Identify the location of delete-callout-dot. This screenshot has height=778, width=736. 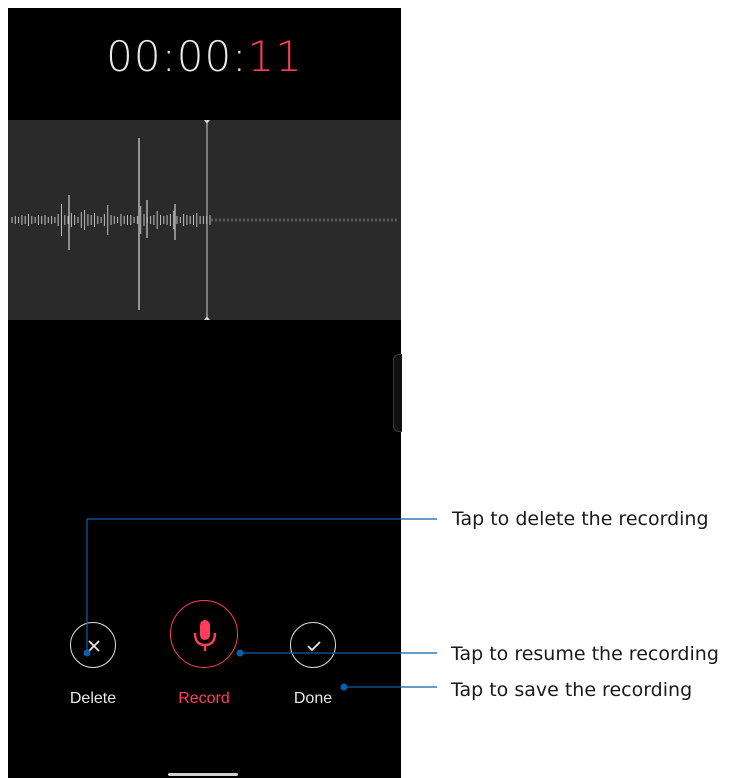
(87, 653).